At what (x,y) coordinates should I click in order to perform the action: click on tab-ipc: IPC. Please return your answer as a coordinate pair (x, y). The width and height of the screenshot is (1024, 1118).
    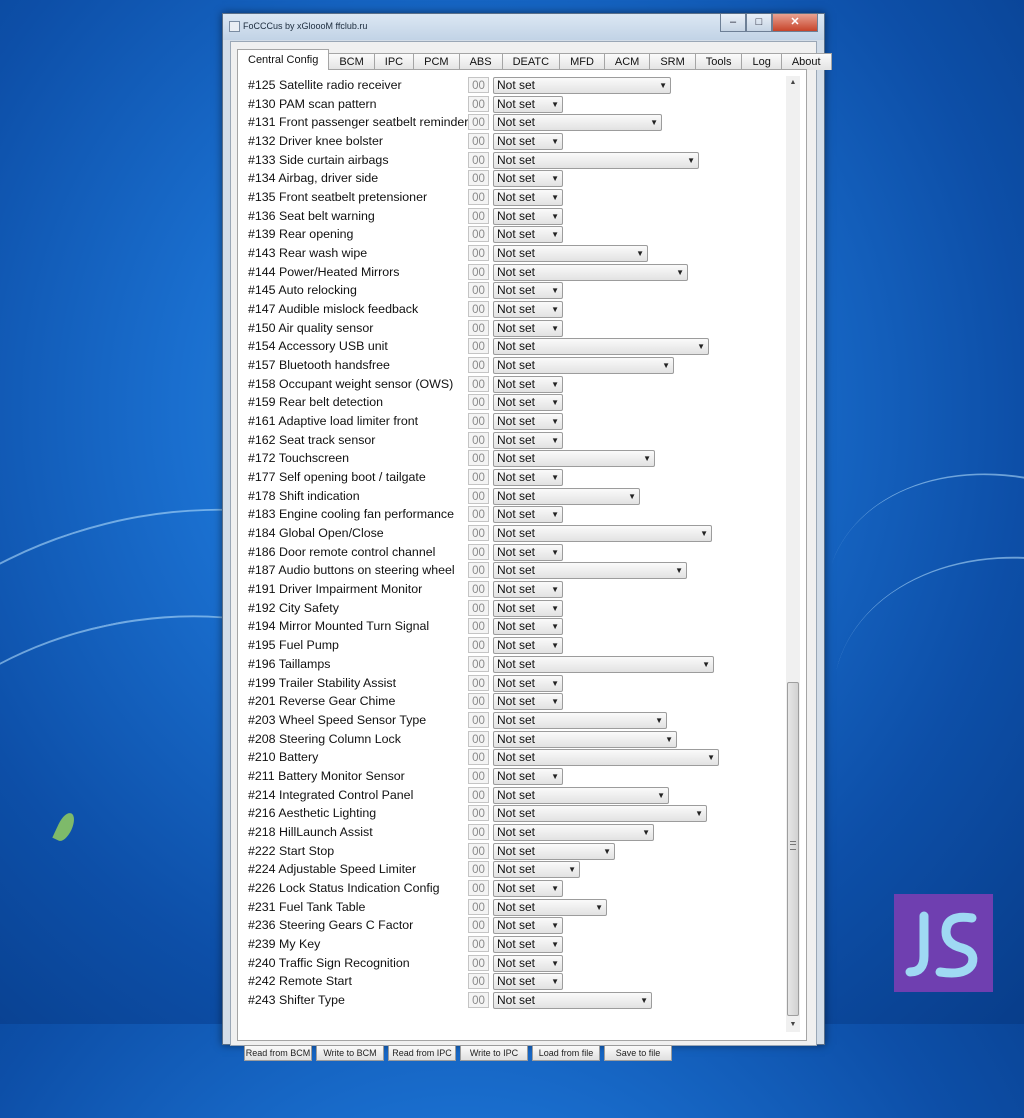
    Looking at the image, I should click on (394, 61).